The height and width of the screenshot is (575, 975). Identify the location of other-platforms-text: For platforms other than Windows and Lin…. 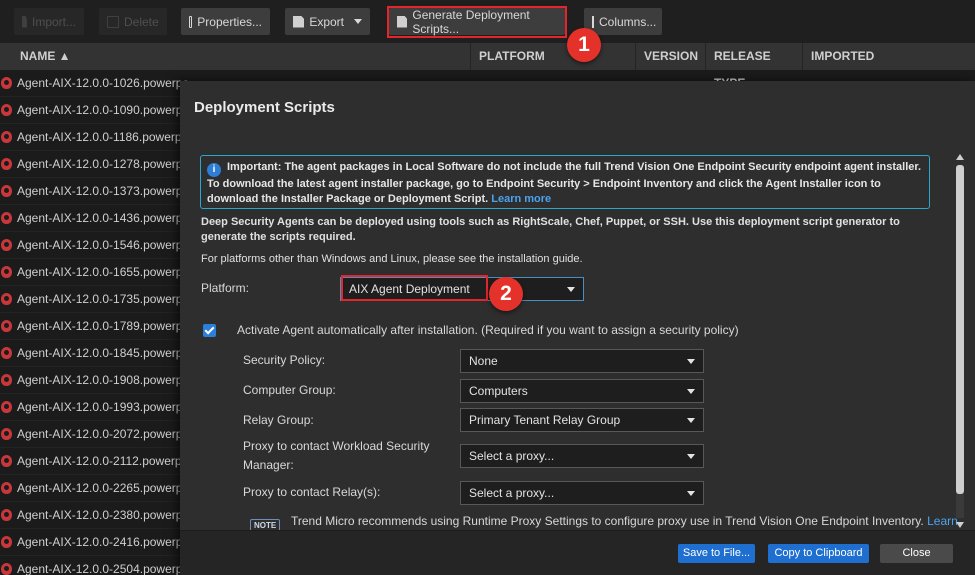
(392, 259).